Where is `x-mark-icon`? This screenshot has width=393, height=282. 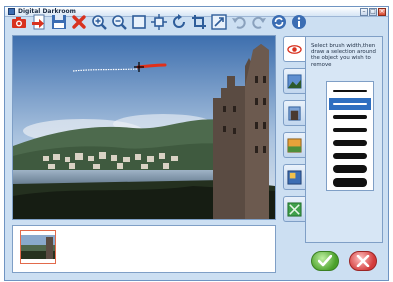 x-mark-icon is located at coordinates (363, 261).